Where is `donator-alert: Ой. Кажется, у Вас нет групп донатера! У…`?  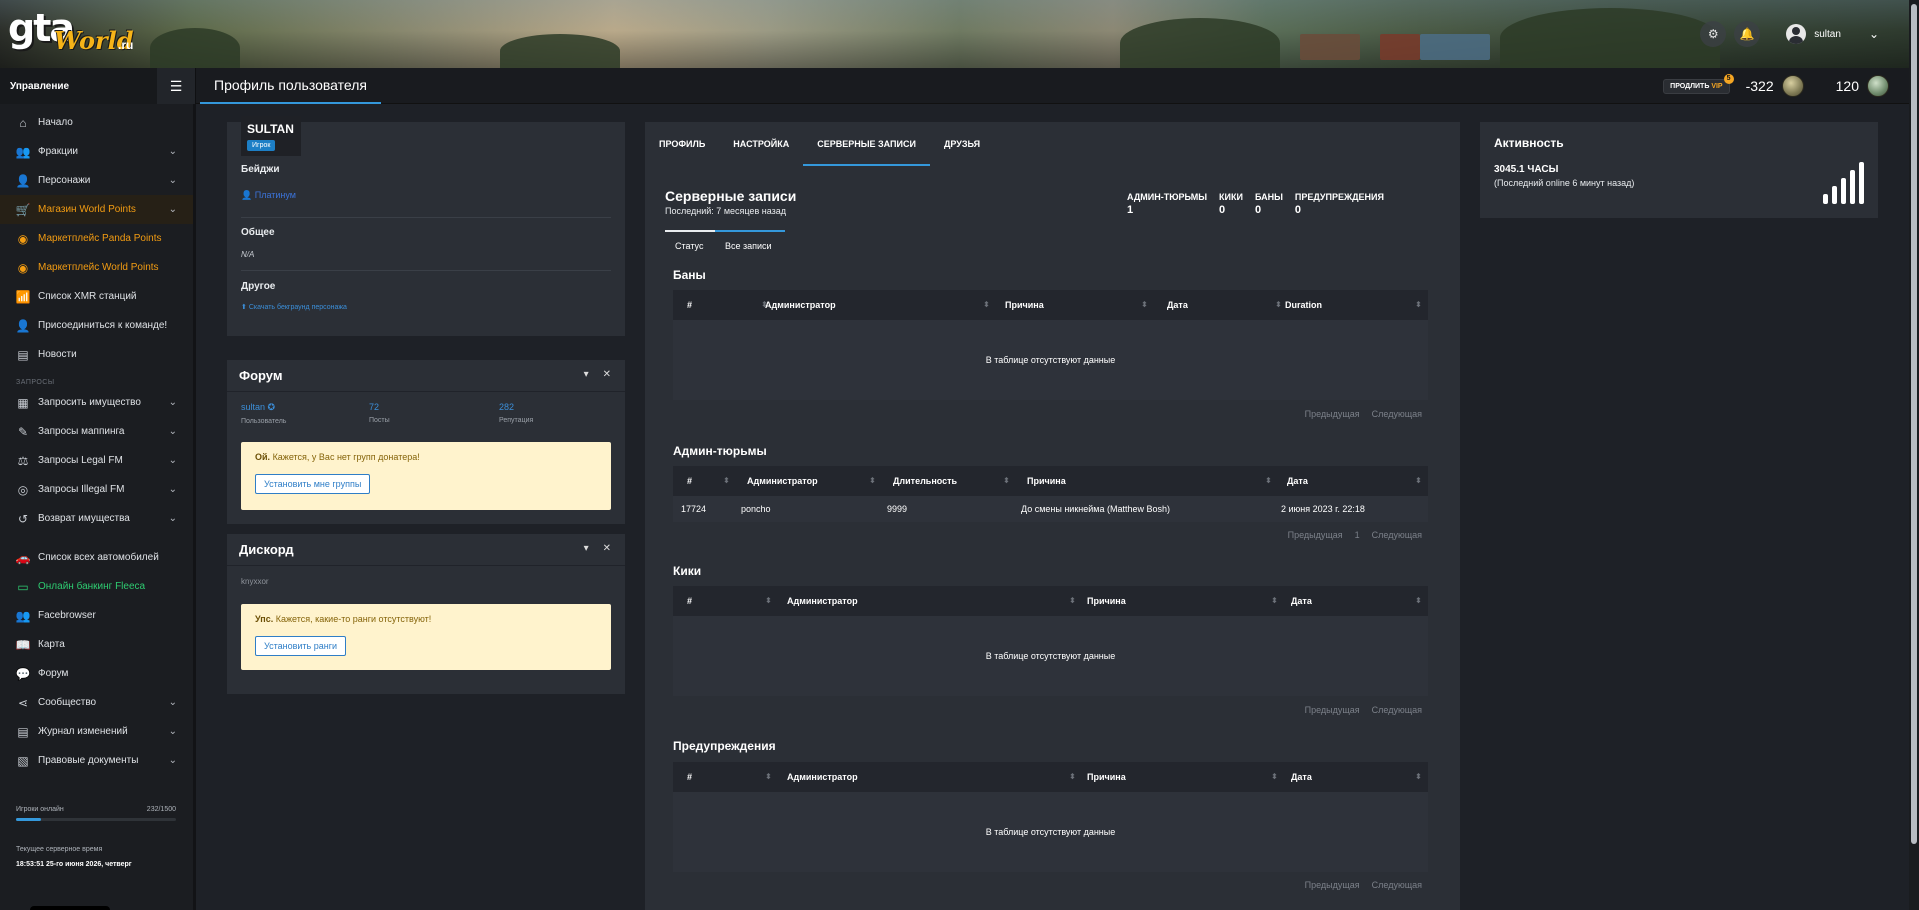
donator-alert: Ой. Кажется, у Вас нет групп донатера! У… is located at coordinates (426, 476).